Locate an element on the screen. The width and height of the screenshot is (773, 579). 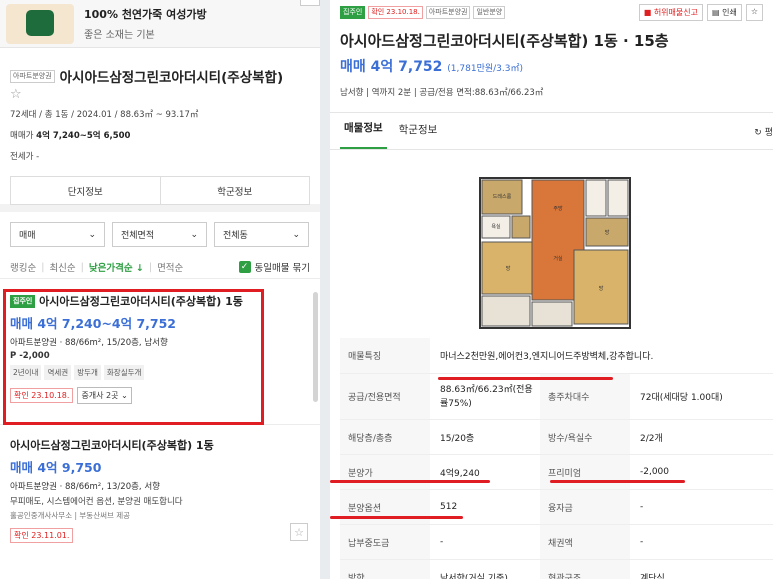
price-per-pyeong: (1,781만원/3.3㎡) is located at coordinates (485, 69).